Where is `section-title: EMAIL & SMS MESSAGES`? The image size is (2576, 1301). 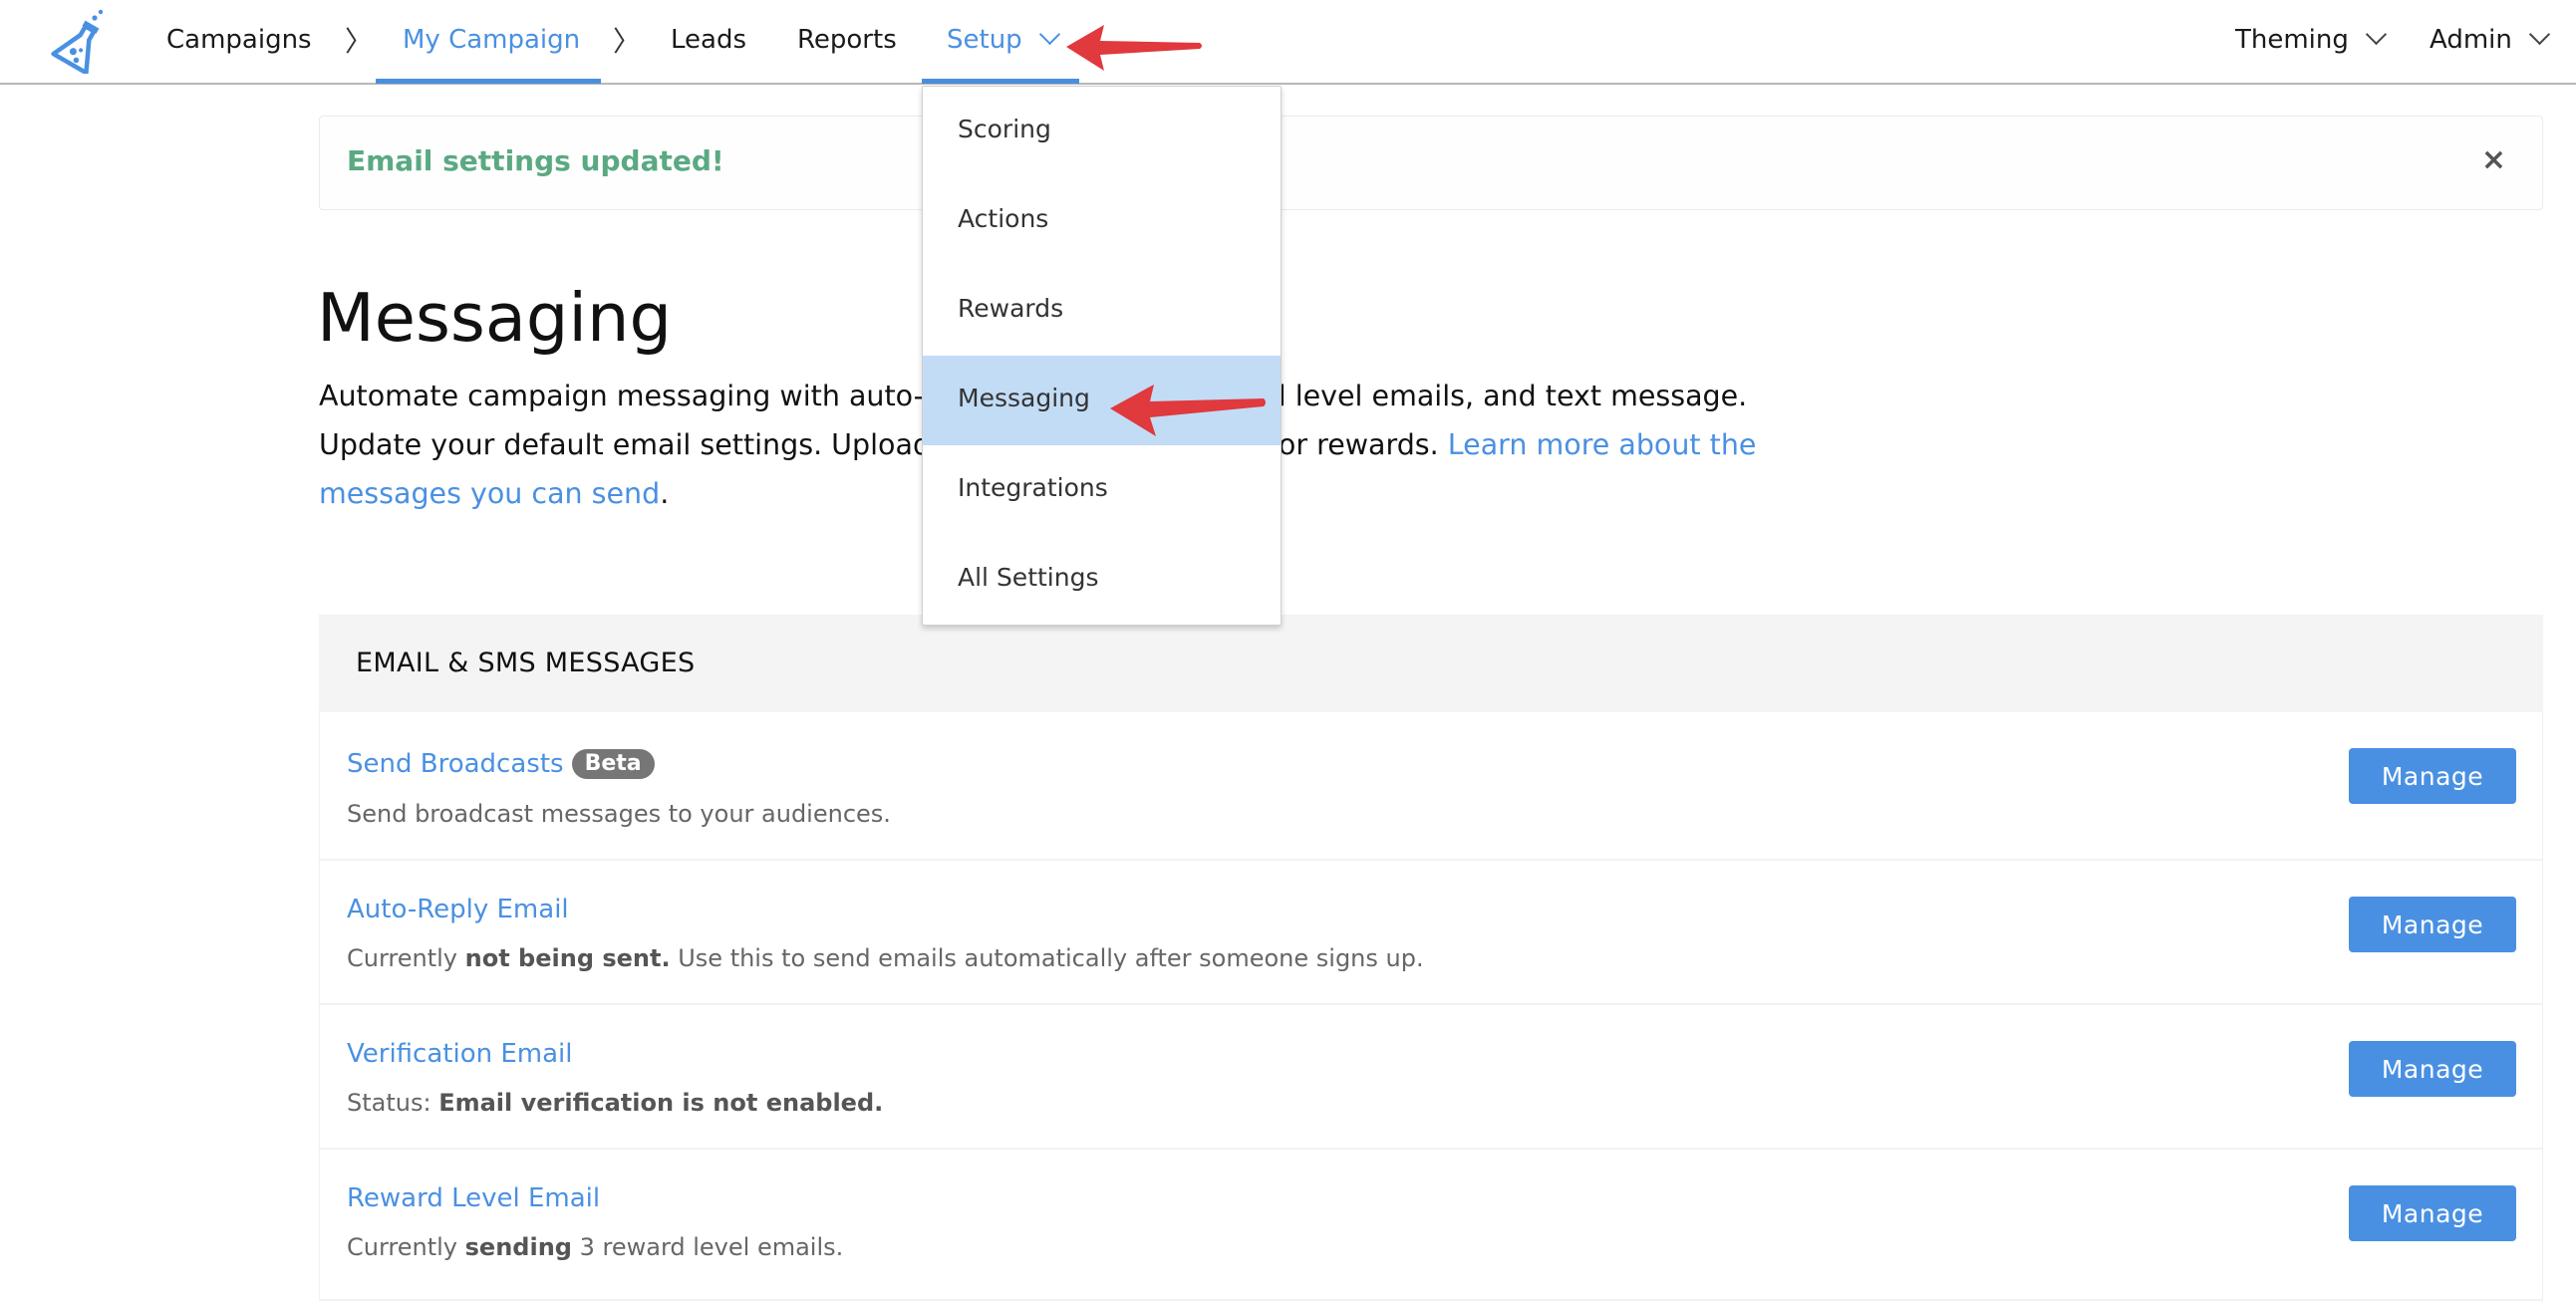 section-title: EMAIL & SMS MESSAGES is located at coordinates (526, 663).